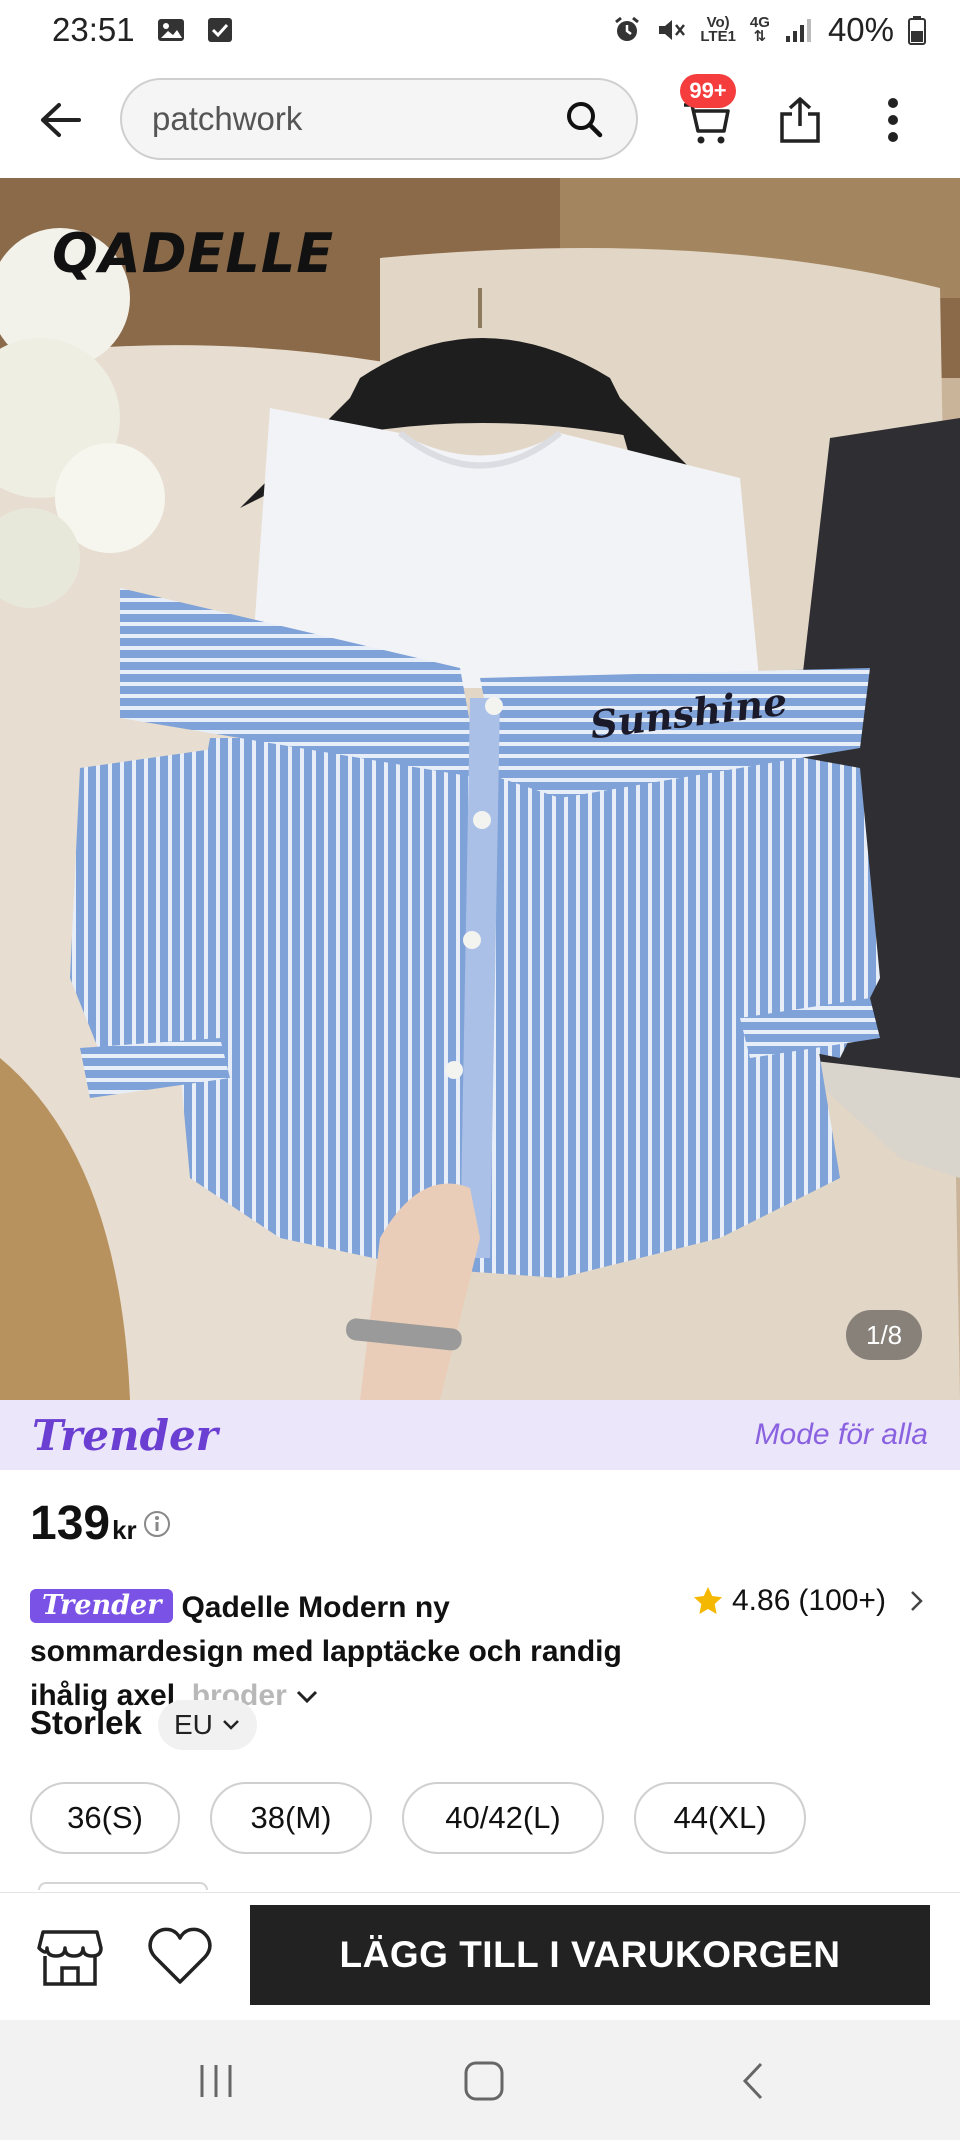  What do you see at coordinates (220, 30) in the screenshot?
I see `checkbox-notification-icon` at bounding box center [220, 30].